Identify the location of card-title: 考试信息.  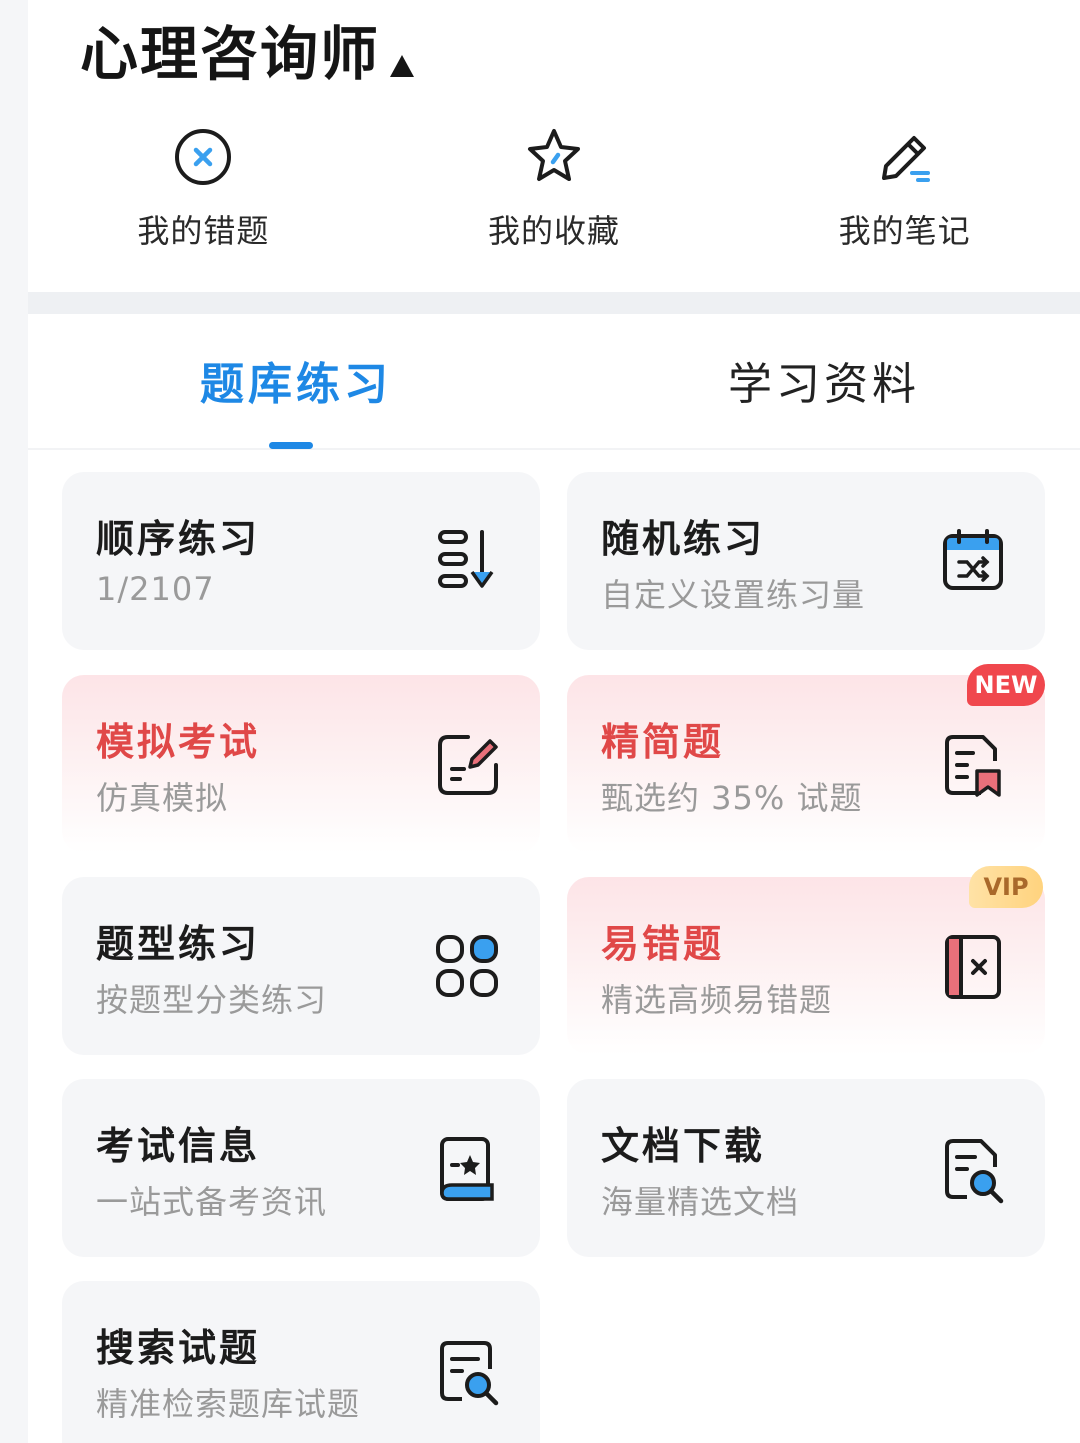
(178, 1146).